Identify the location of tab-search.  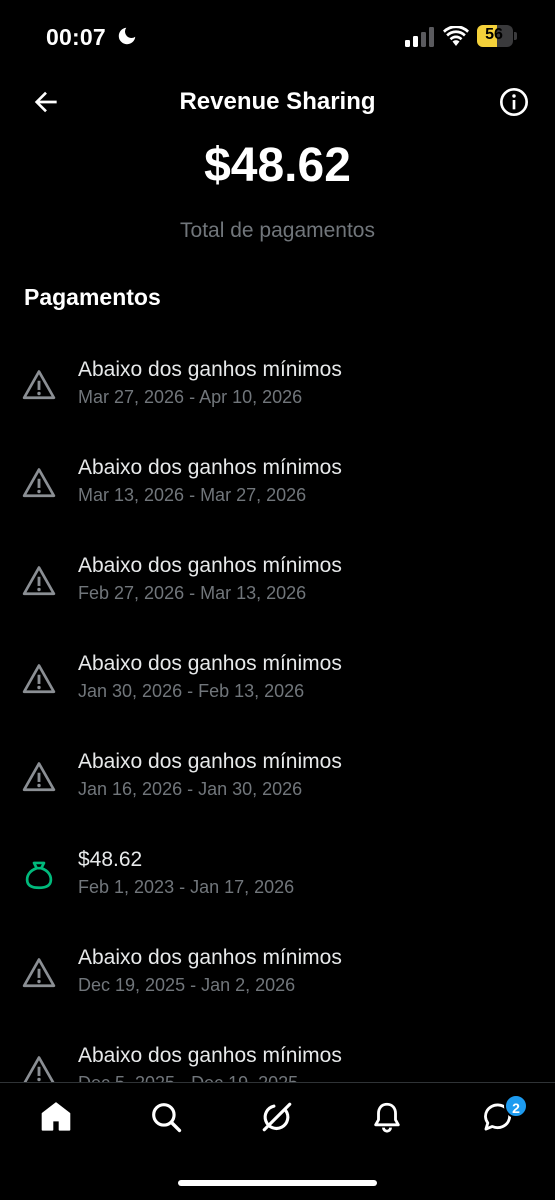
(166, 1117).